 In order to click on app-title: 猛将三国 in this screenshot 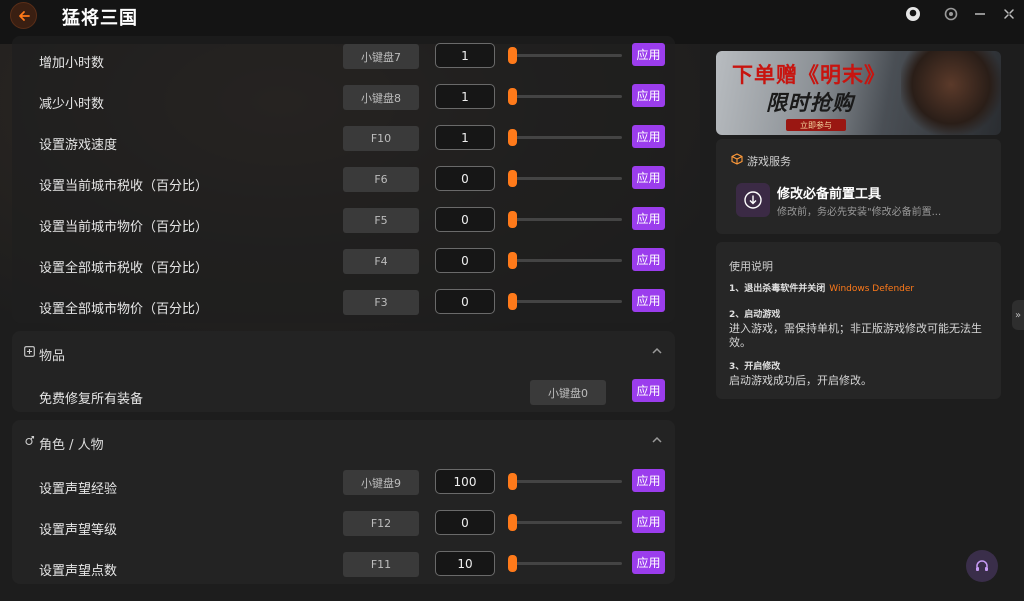, I will do `click(100, 18)`.